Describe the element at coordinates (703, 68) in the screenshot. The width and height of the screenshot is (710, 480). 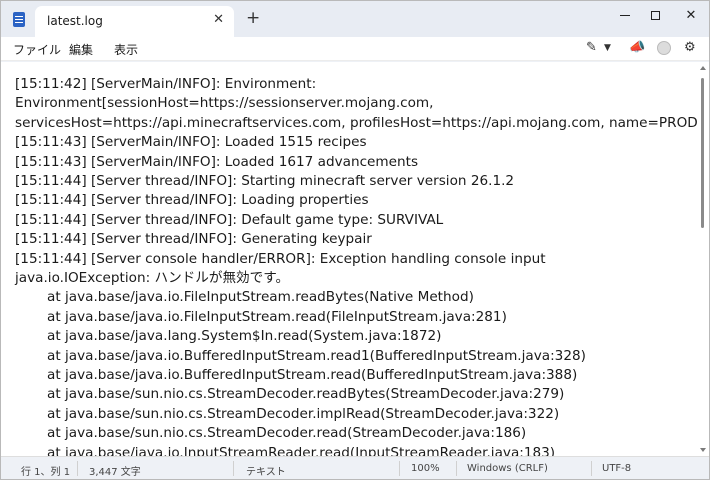
I see `scroll-up-arrow-icon` at that location.